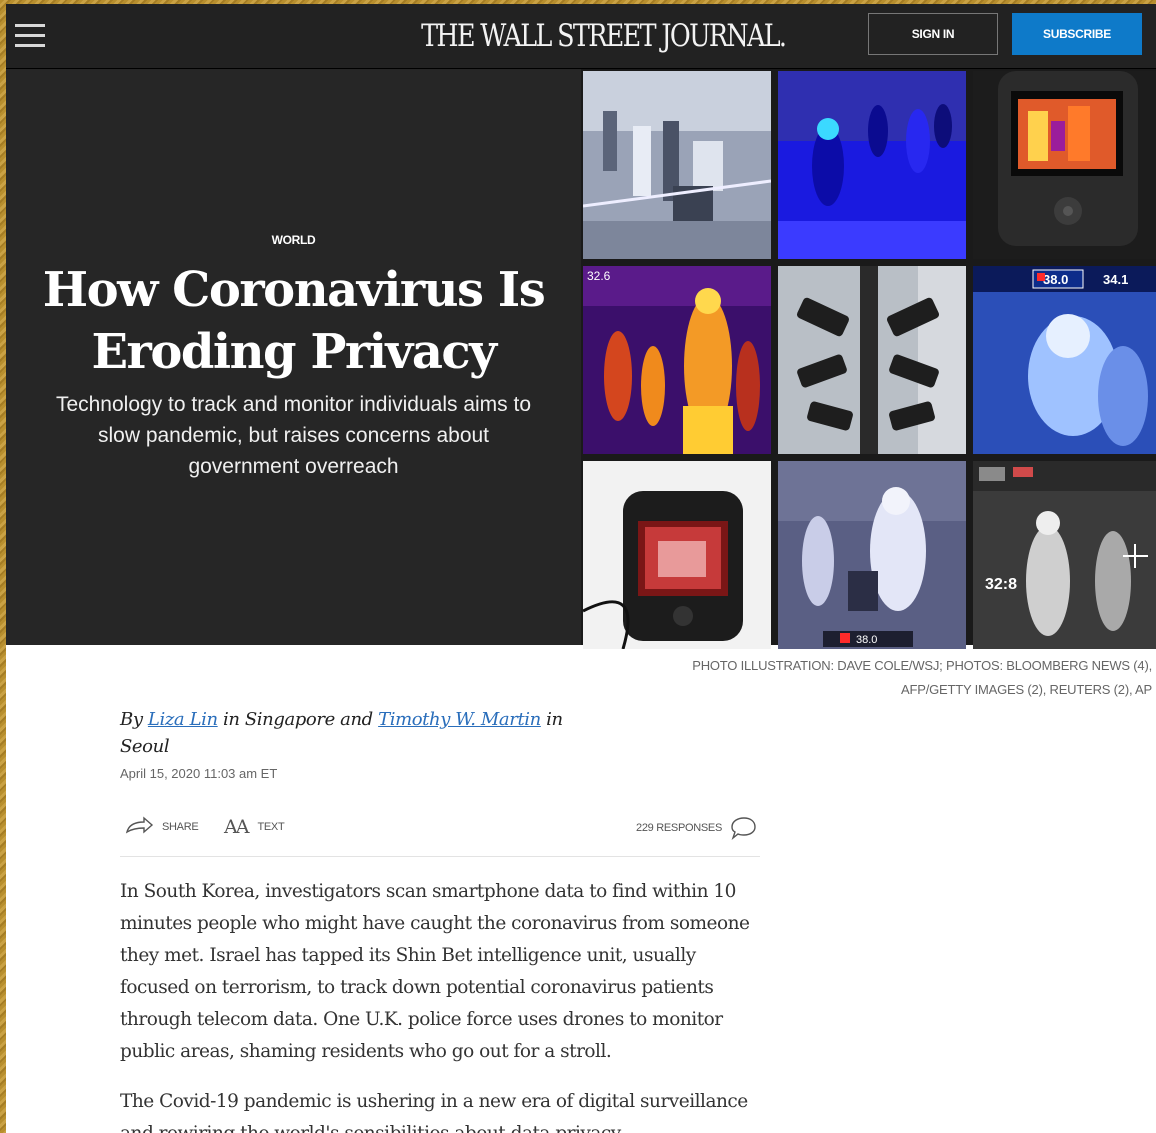 Image resolution: width=1156 pixels, height=1133 pixels. I want to click on infrared-figures-photo: 38.0, so click(872, 555).